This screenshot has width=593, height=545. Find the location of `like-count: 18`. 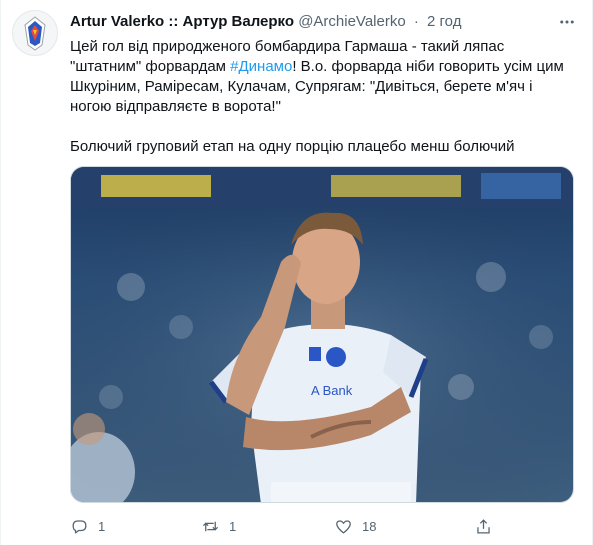

like-count: 18 is located at coordinates (369, 526).